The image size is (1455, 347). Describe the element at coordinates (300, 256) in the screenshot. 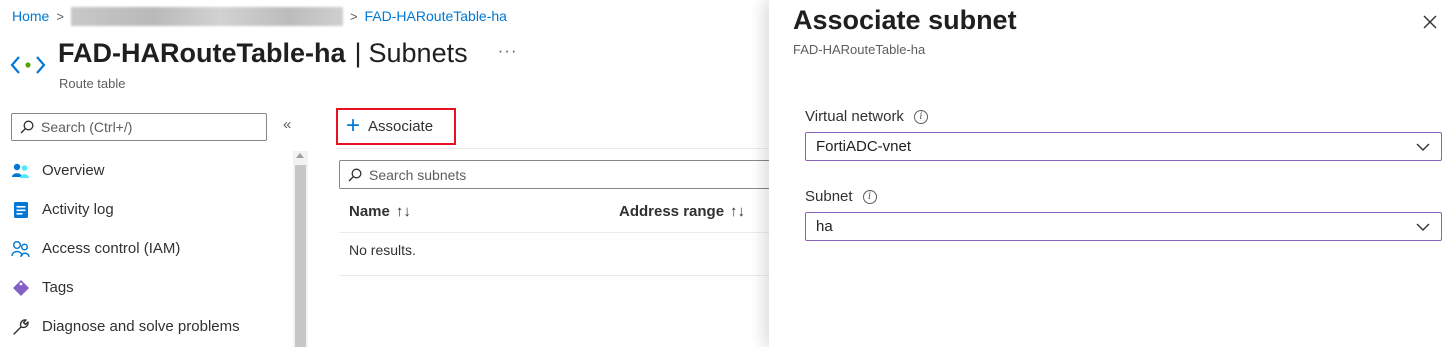

I see `scrollbar-thumb` at that location.